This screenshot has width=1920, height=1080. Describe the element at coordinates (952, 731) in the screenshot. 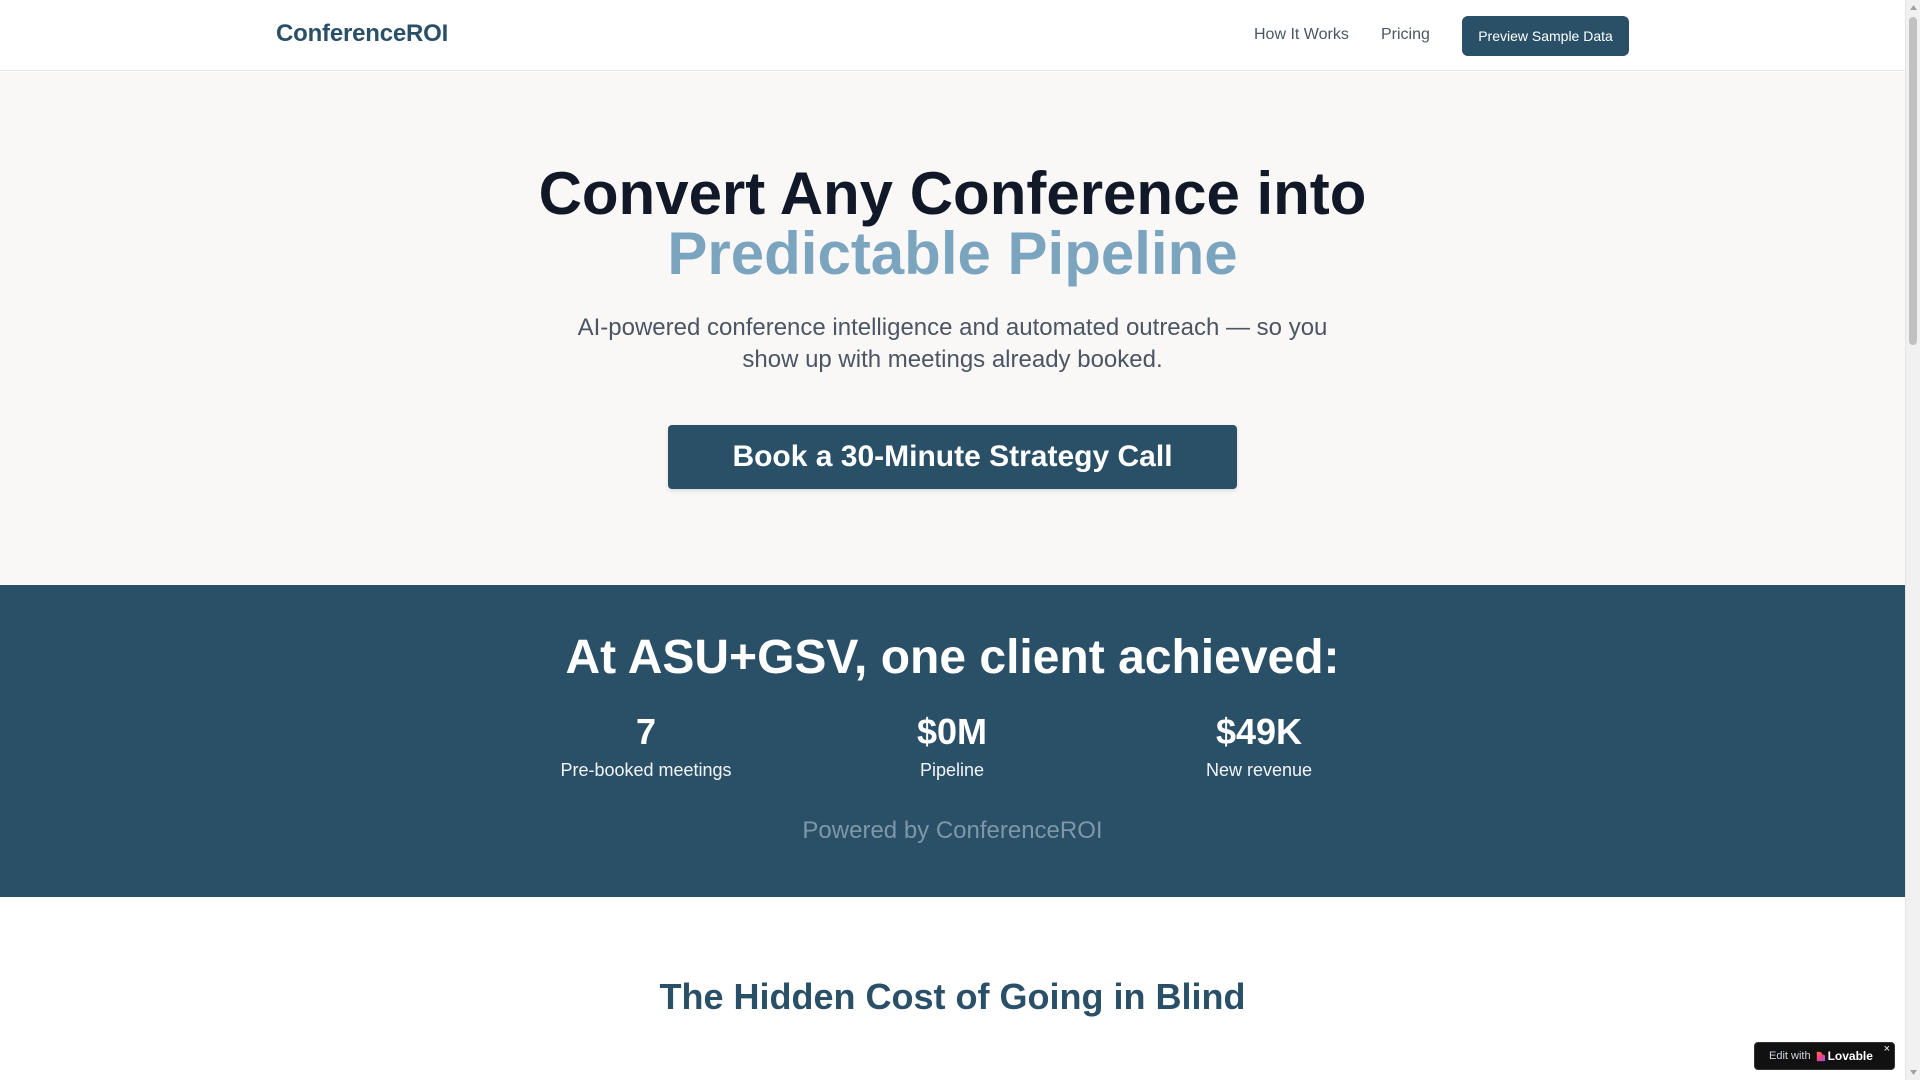

I see `stat-value: $0M` at that location.